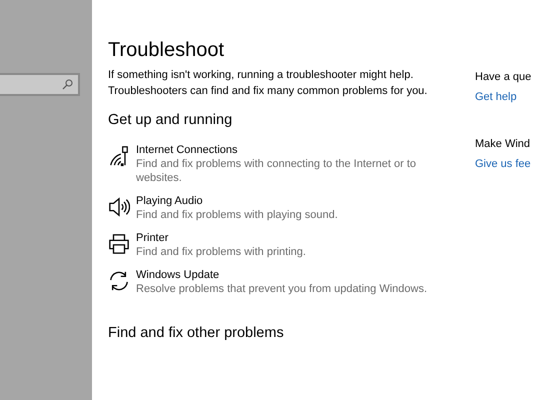 The image size is (534, 400). Describe the element at coordinates (119, 281) in the screenshot. I see `sync-icon` at that location.